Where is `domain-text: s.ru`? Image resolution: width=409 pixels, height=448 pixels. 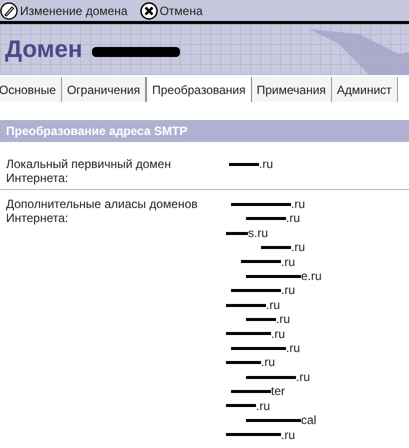 domain-text: s.ru is located at coordinates (258, 233).